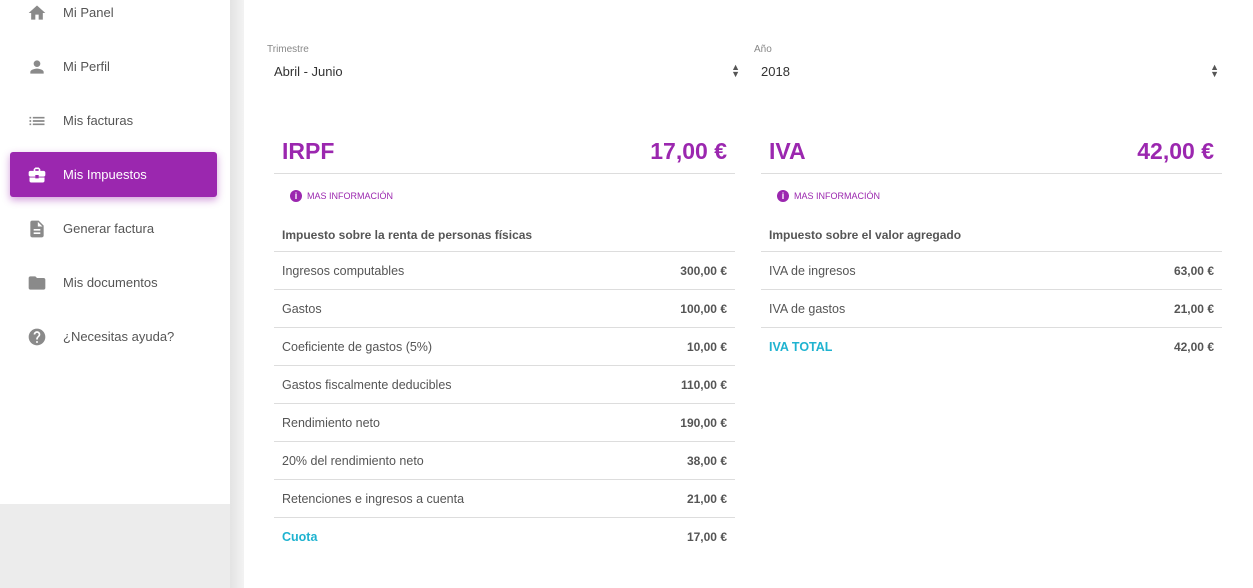 This screenshot has height=588, width=1253. Describe the element at coordinates (37, 283) in the screenshot. I see `folder-icon` at that location.